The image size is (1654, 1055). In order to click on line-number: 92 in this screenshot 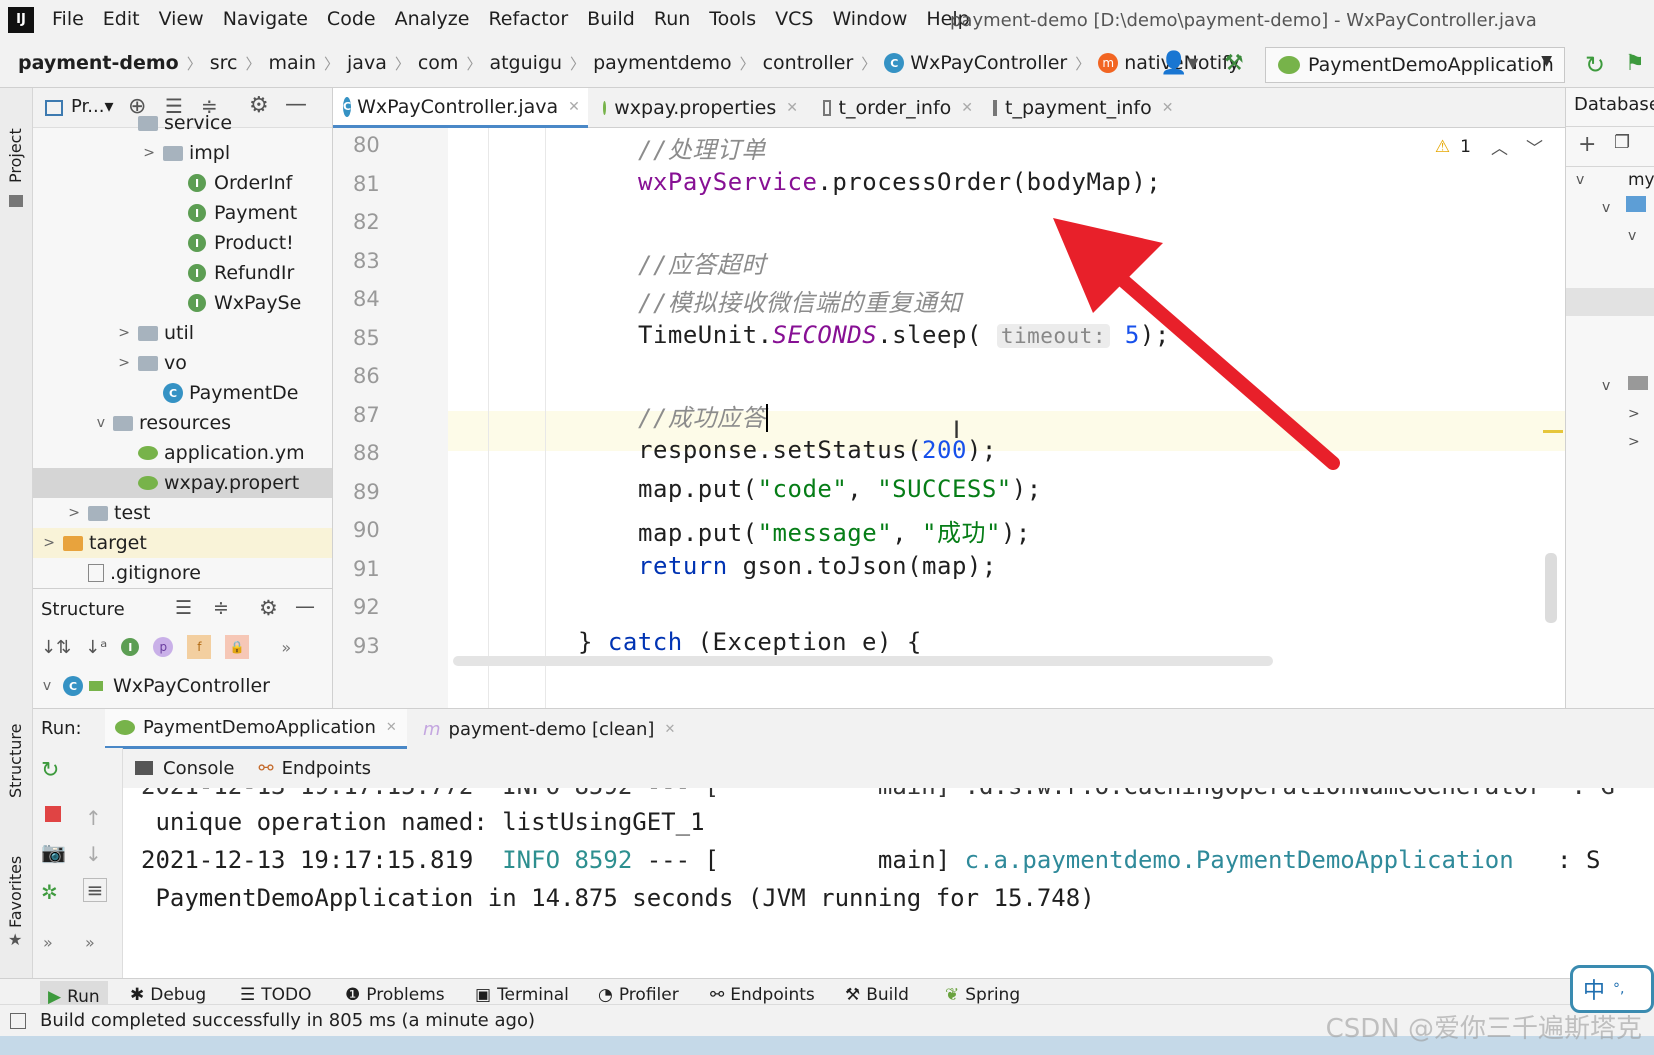, I will do `click(373, 607)`.